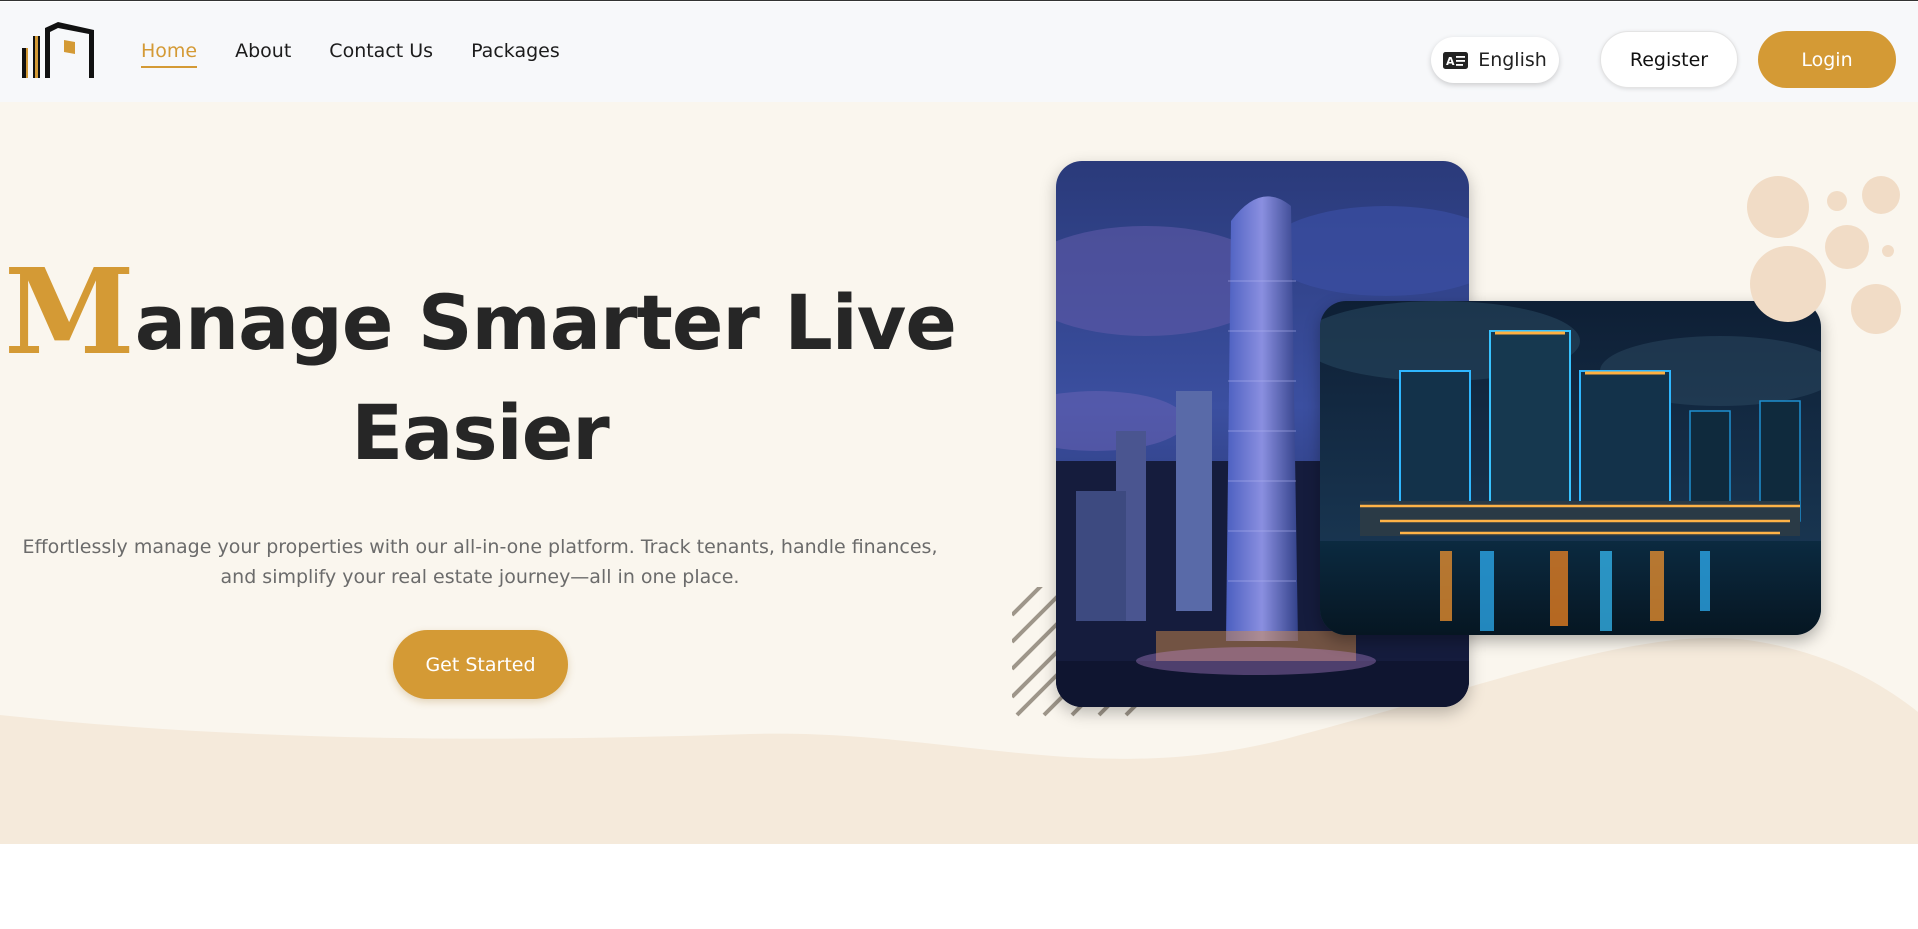 The height and width of the screenshot is (929, 1918). Describe the element at coordinates (1824, 255) in the screenshot. I see `decorative-bubbles` at that location.